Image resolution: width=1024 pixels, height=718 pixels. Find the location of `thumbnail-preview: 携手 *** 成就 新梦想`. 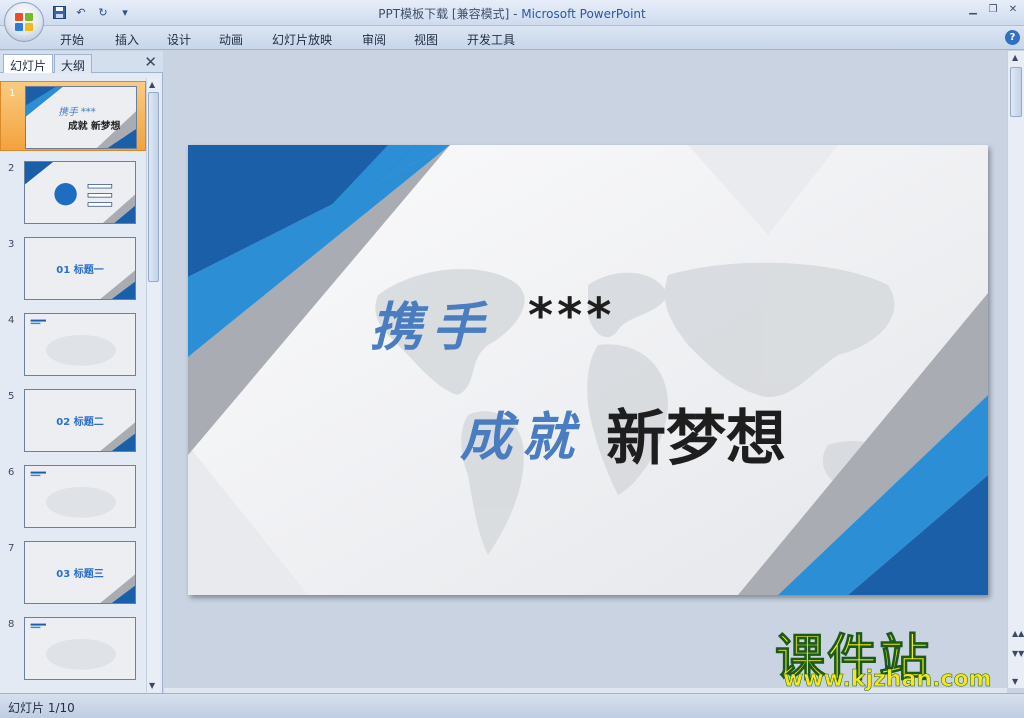

thumbnail-preview: 携手 *** 成就 新梦想 is located at coordinates (81, 117).